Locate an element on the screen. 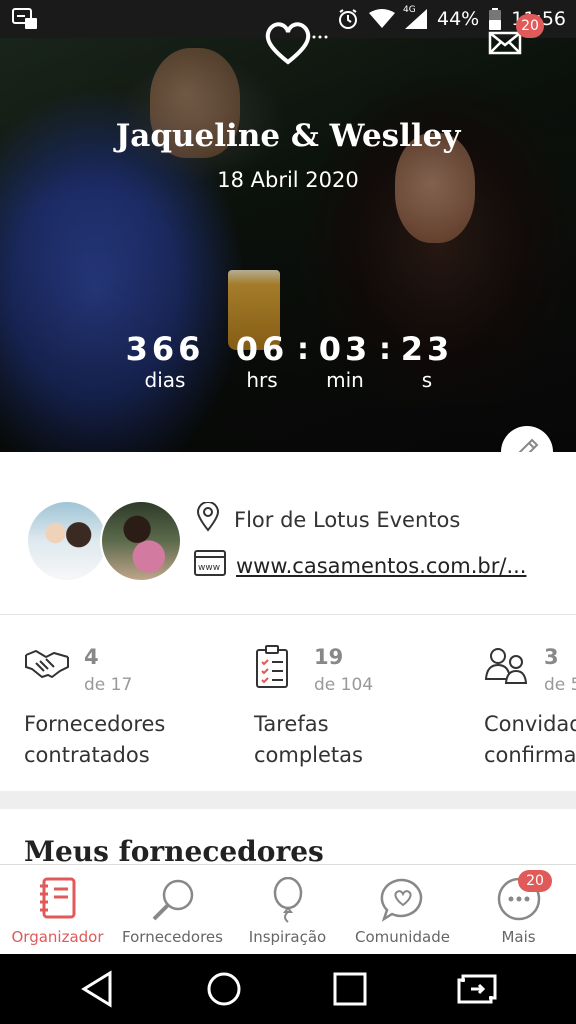 The image size is (576, 1024). nav-comunidade: Comunidade is located at coordinates (402, 910).